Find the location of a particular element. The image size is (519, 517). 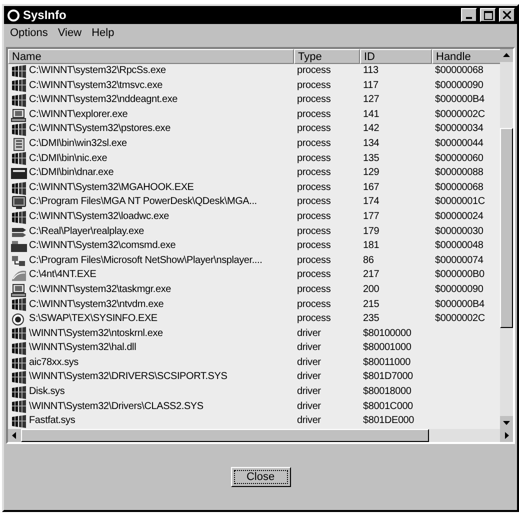

id-text: 129 is located at coordinates (371, 173).